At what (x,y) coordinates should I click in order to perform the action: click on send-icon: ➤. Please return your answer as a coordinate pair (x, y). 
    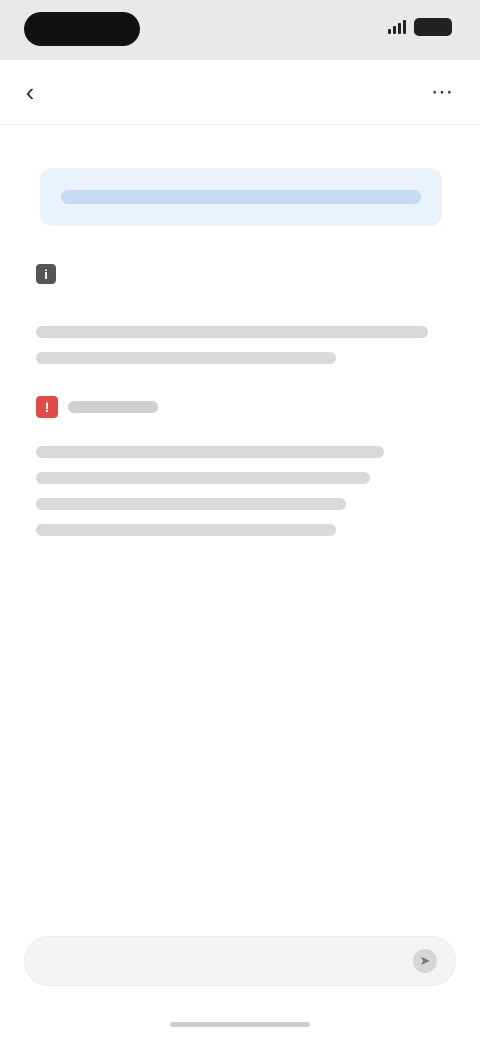
    Looking at the image, I should click on (425, 961).